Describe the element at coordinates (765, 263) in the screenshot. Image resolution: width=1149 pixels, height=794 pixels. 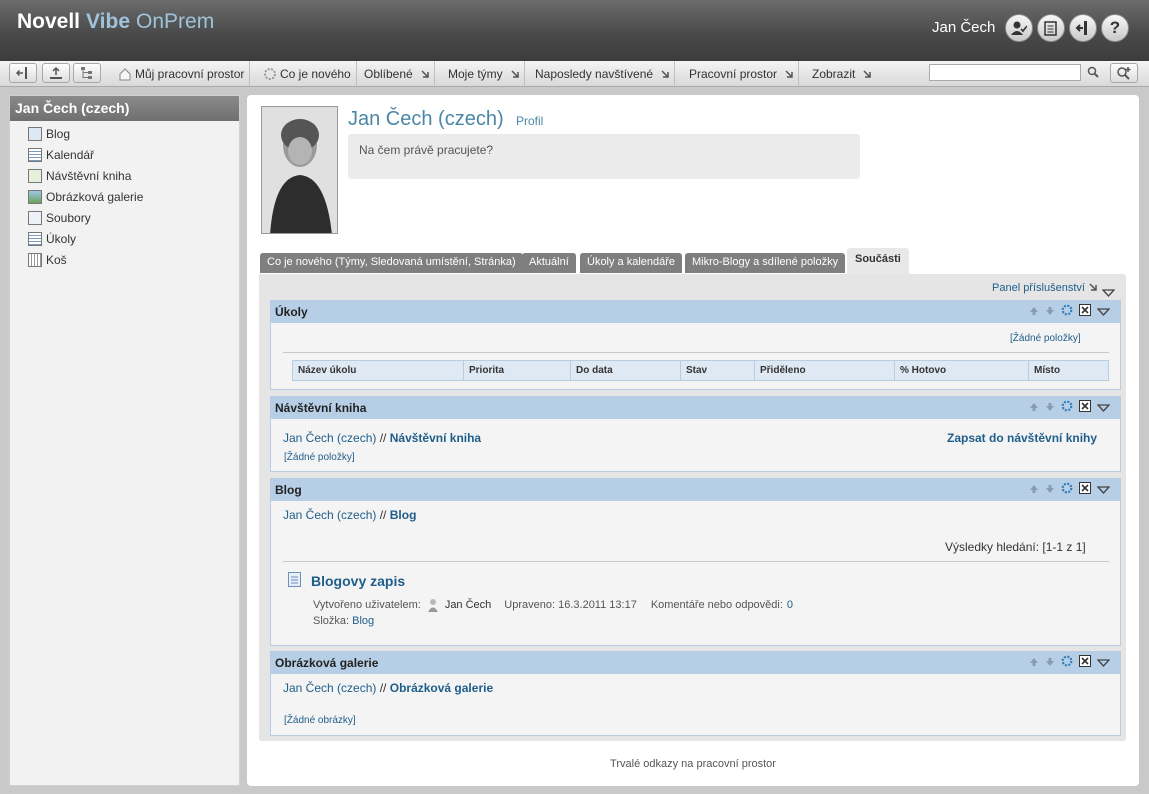
I see `tab-microblogs: Mikro-Blogy a sdílené položky` at that location.